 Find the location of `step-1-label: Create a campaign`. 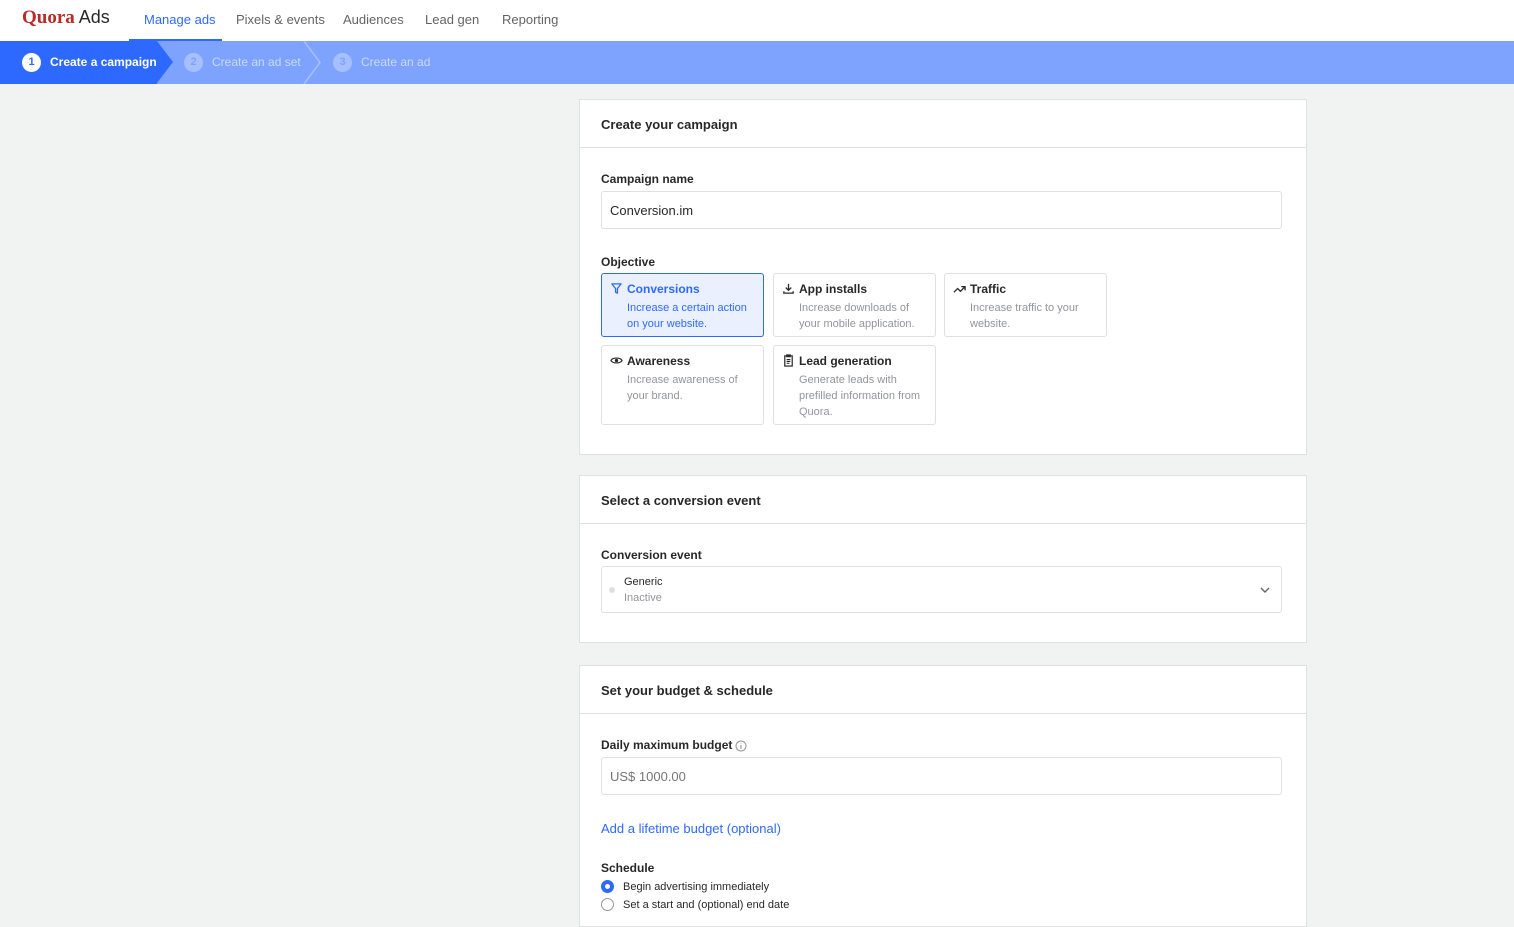

step-1-label: Create a campaign is located at coordinates (103, 62).